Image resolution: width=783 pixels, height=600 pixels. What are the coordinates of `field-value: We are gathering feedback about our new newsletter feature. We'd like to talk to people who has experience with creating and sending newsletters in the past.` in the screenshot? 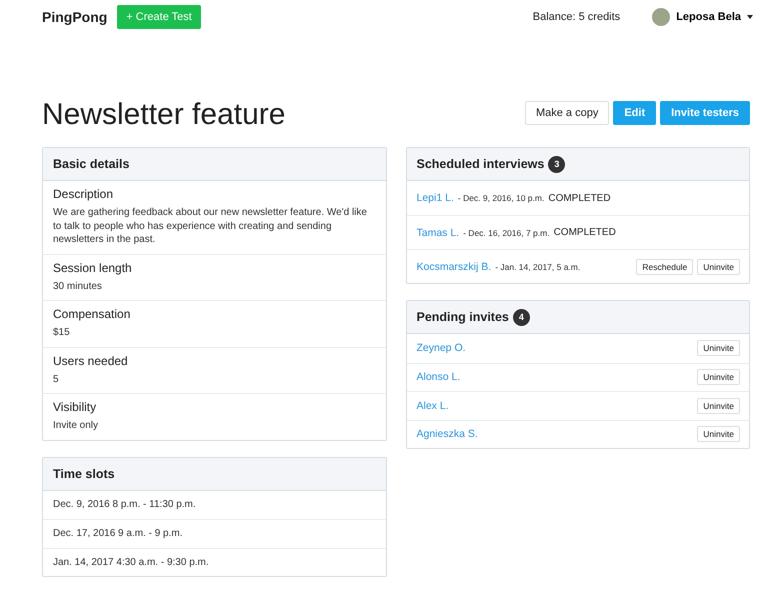 It's located at (210, 226).